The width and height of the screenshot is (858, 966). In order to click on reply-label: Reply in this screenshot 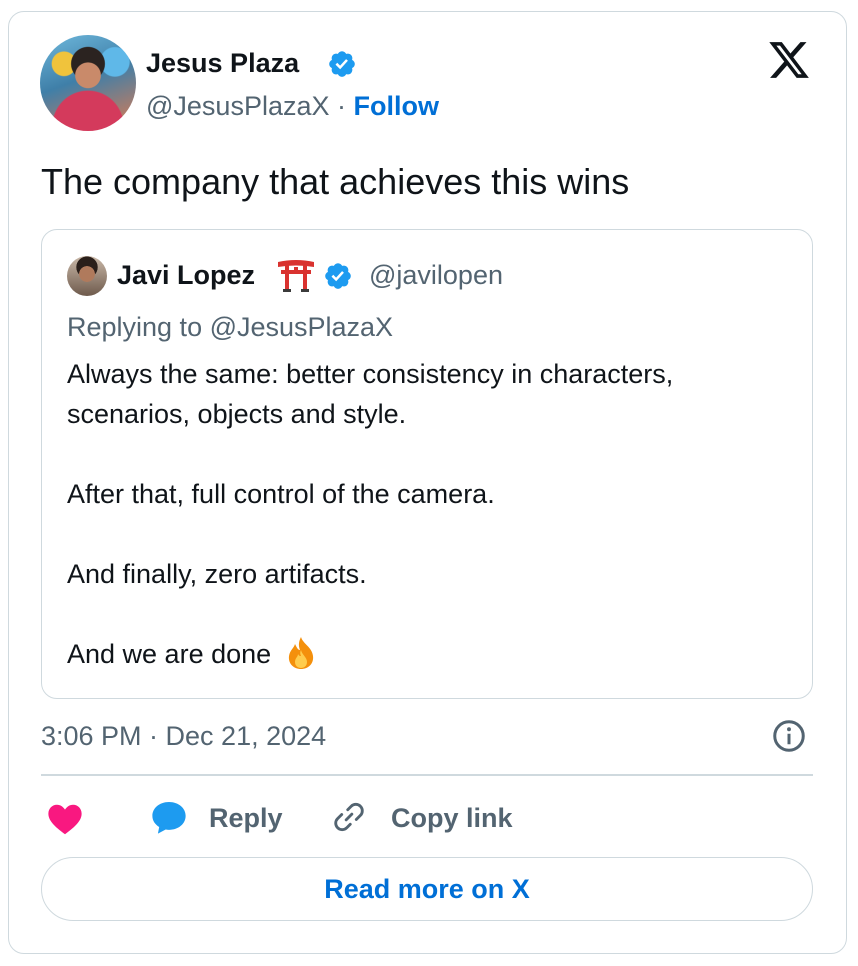, I will do `click(246, 818)`.